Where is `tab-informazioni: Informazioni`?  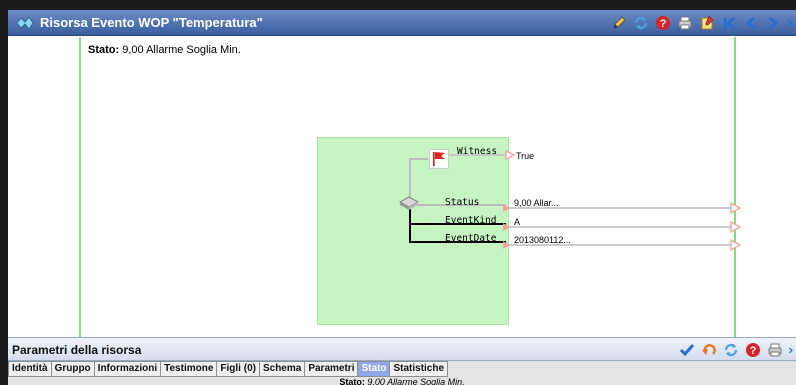 tab-informazioni: Informazioni is located at coordinates (128, 369).